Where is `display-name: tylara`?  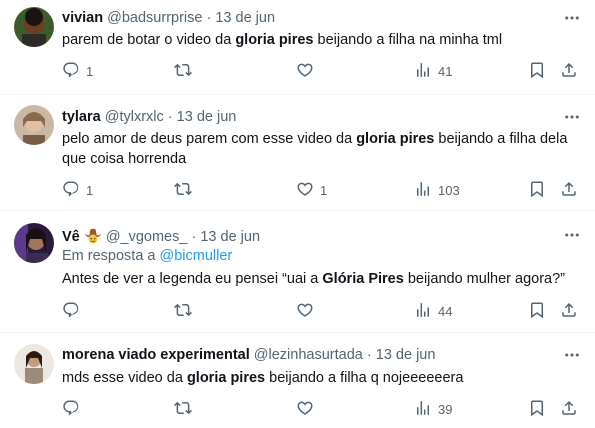 display-name: tylara is located at coordinates (81, 117).